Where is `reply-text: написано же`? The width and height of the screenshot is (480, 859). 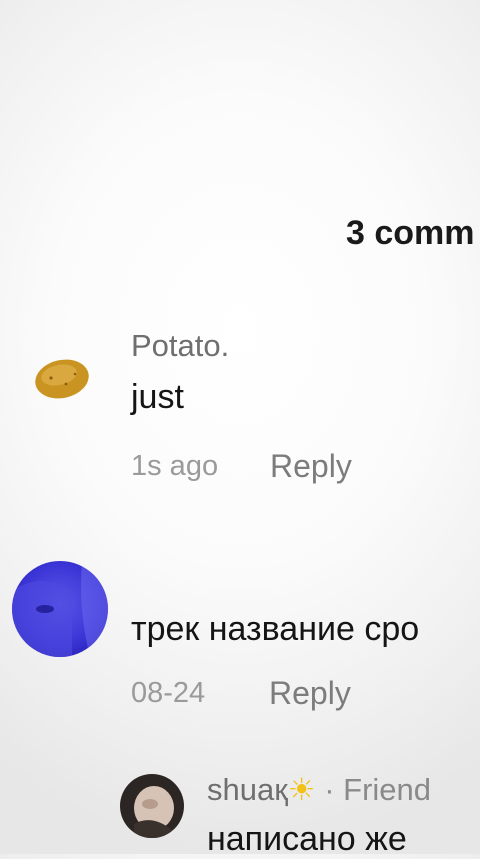
reply-text: написано же is located at coordinates (307, 839).